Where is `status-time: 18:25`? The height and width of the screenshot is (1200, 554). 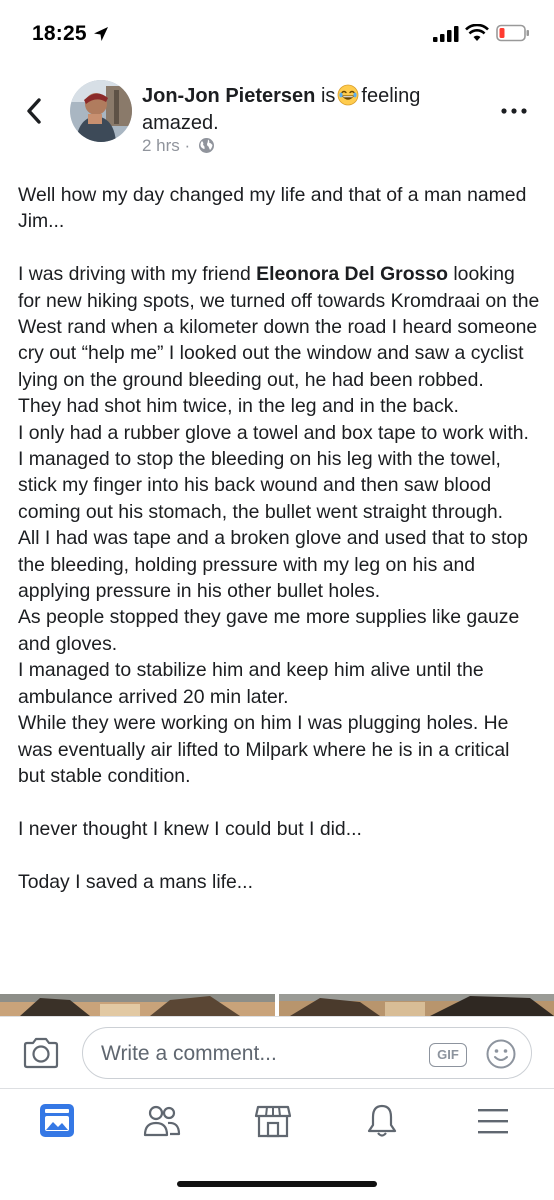
status-time: 18:25 is located at coordinates (59, 33).